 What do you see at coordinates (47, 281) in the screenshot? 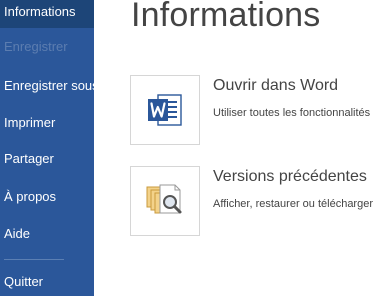
I see `sidebar-item-quitter: Quitter` at bounding box center [47, 281].